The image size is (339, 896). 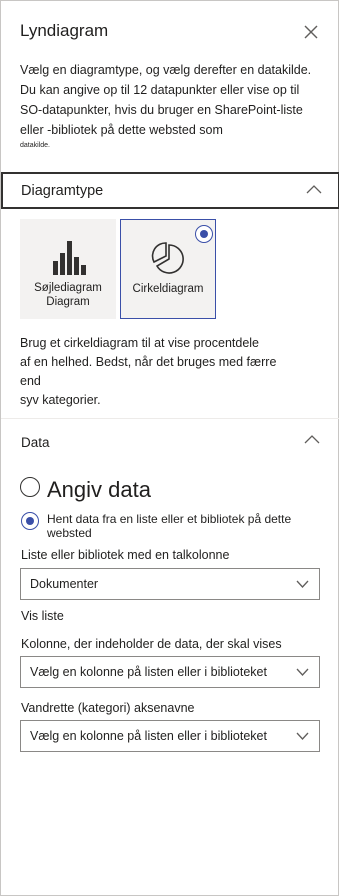 I want to click on bar-chart-icon, so click(x=69, y=258).